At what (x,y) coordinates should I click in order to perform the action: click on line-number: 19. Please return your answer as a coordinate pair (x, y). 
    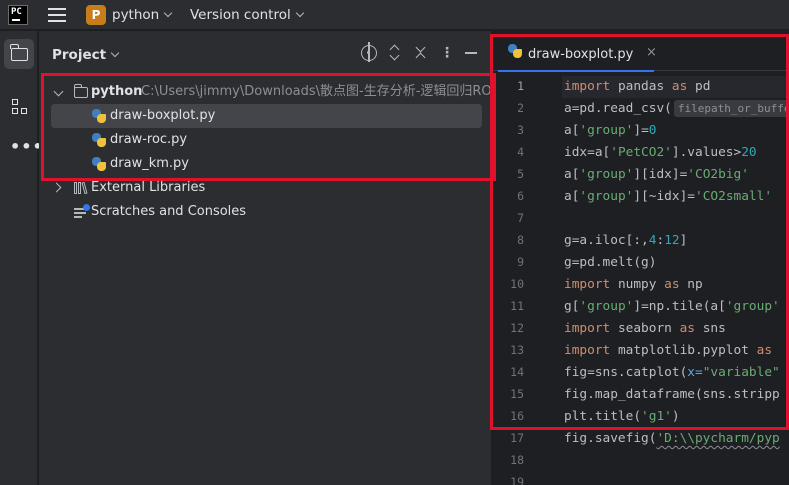
    Looking at the image, I should click on (517, 480).